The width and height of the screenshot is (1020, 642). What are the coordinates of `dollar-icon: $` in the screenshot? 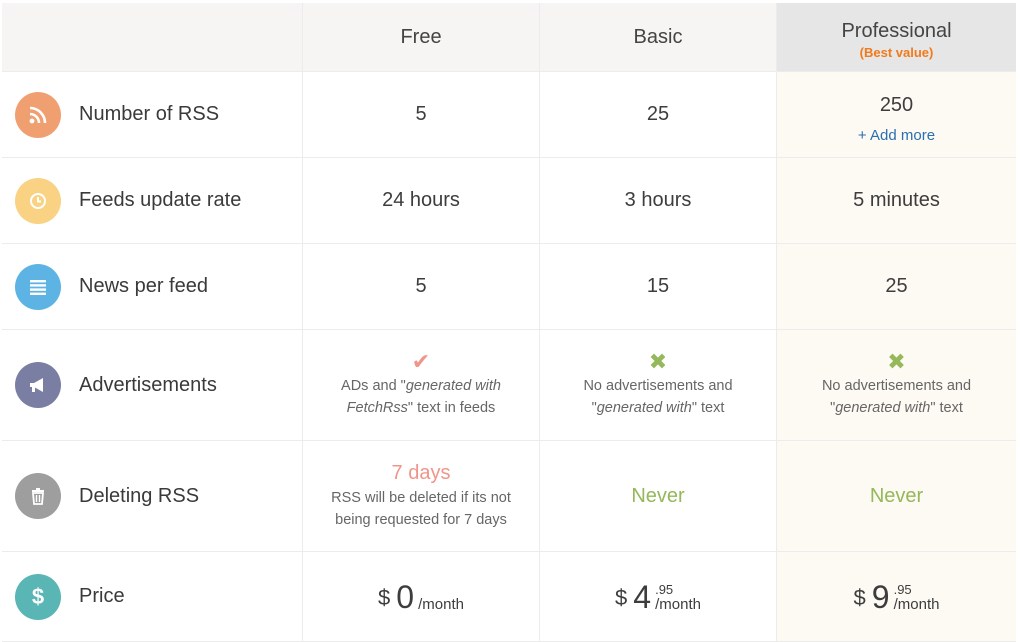 It's located at (38, 596).